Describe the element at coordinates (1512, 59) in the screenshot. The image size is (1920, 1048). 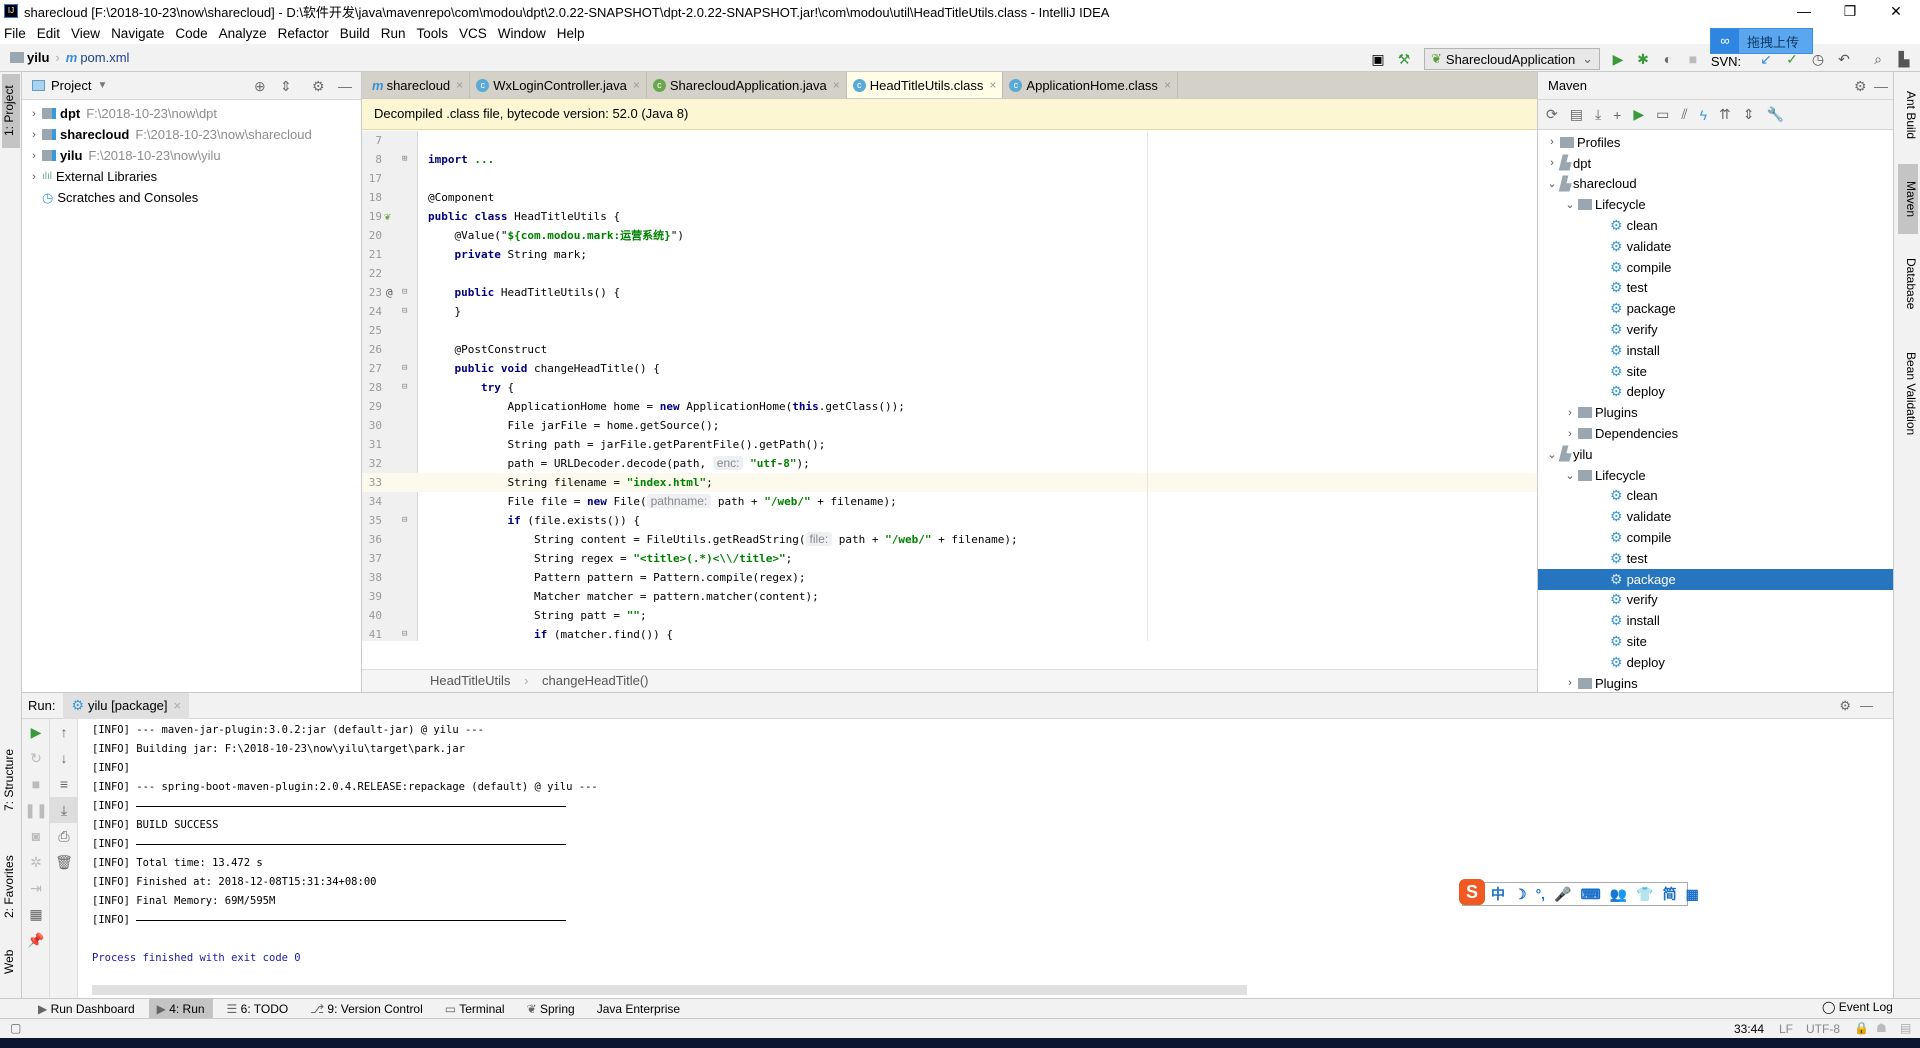
I see `run-config-select: ❦ SharecloudApplication ⌄` at that location.